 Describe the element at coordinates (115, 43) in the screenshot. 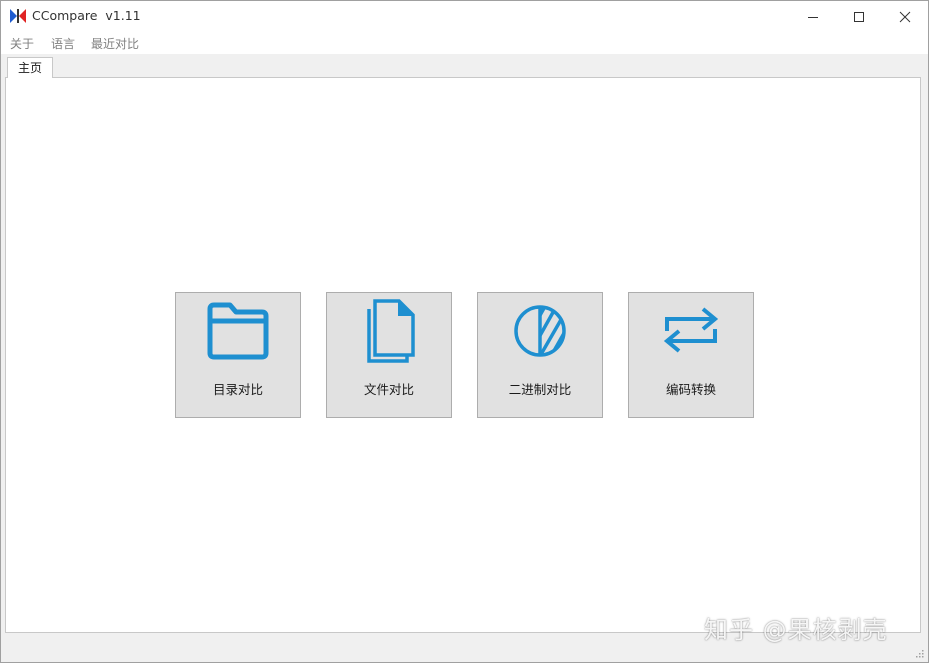

I see `menu-item-recent: 最近对比` at that location.